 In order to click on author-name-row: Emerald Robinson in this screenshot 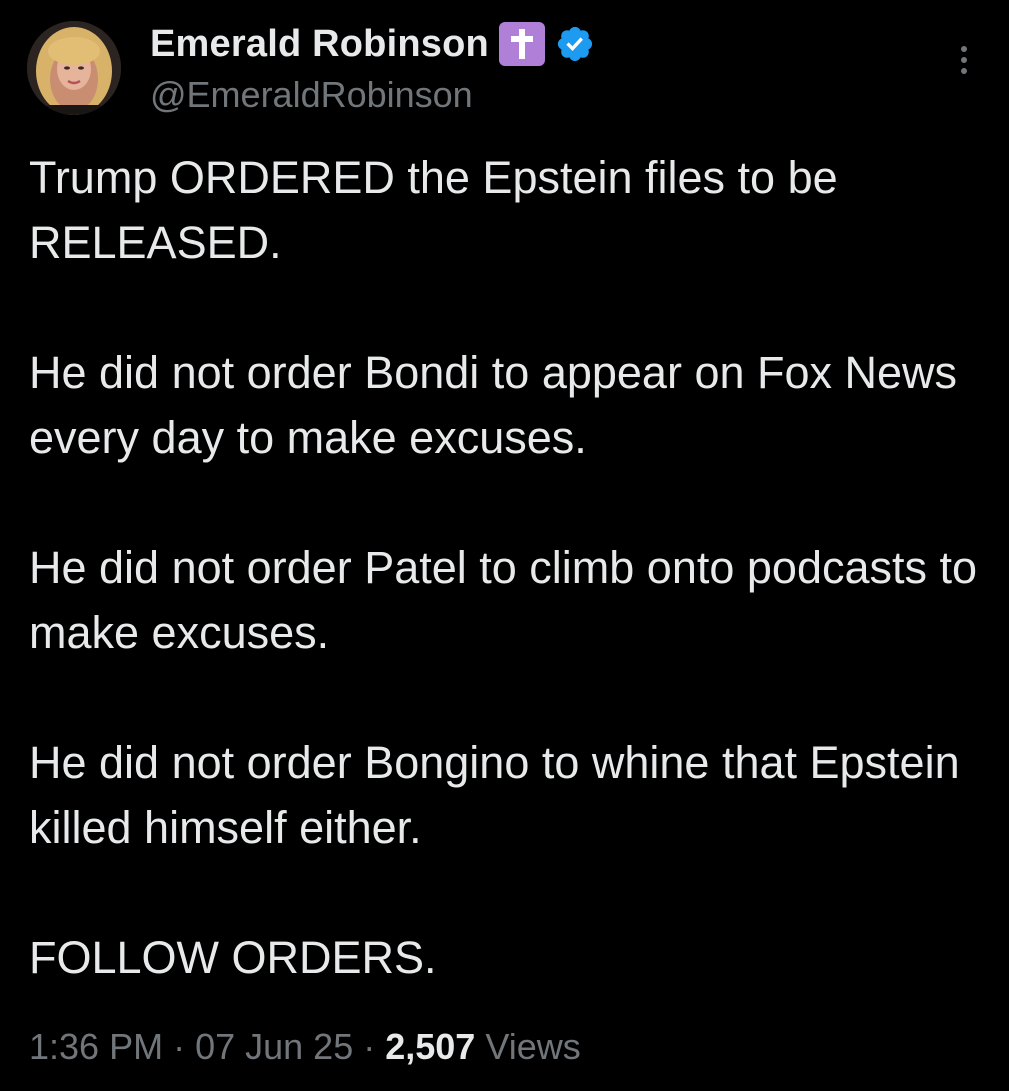, I will do `click(372, 44)`.